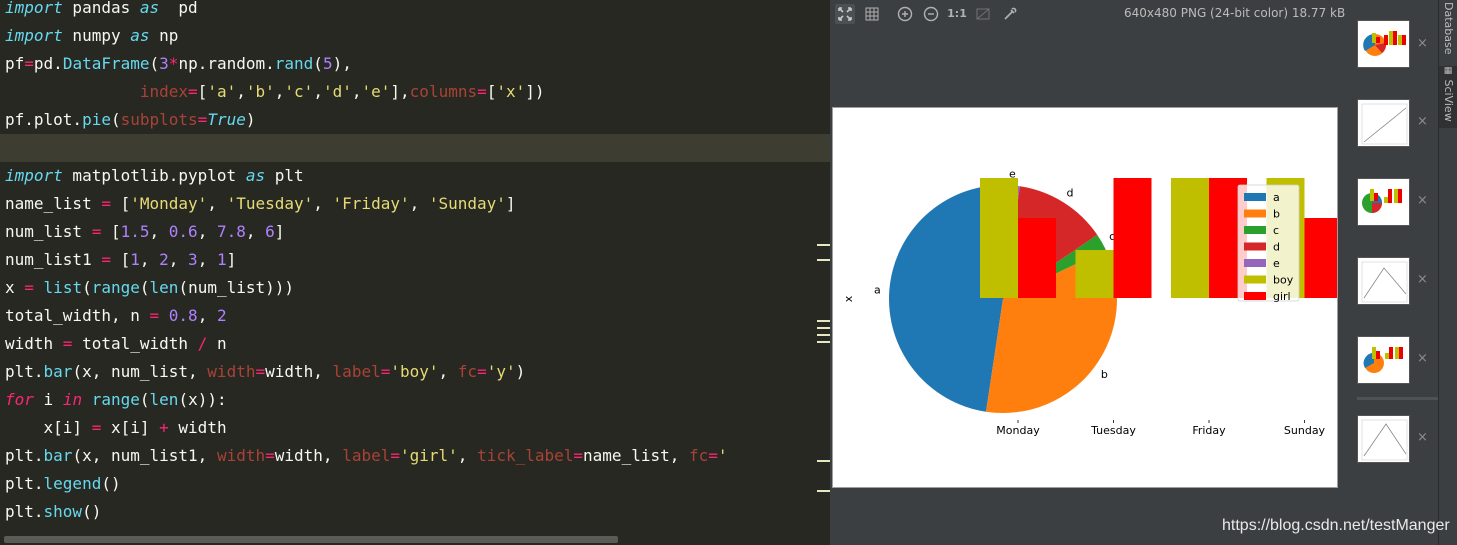 The height and width of the screenshot is (545, 1457). I want to click on code-token: matplotlib.pyplot, so click(154, 175).